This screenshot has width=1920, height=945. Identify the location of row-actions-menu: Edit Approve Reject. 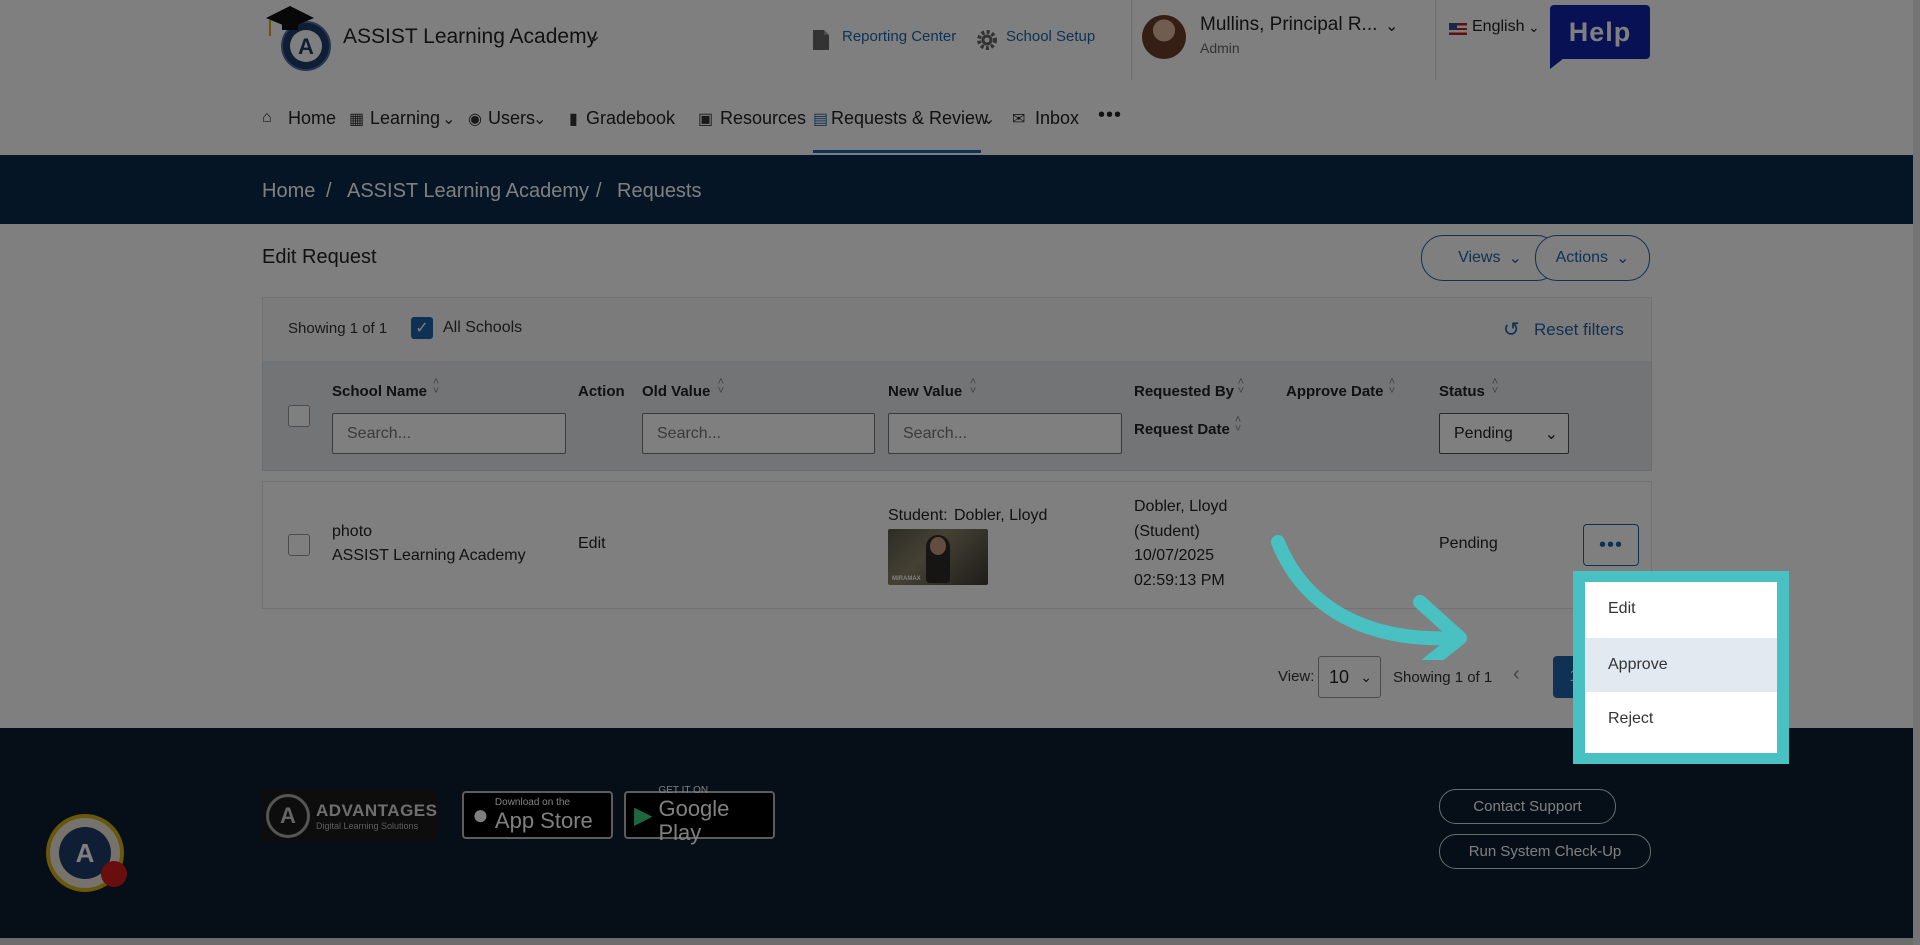
(1681, 667).